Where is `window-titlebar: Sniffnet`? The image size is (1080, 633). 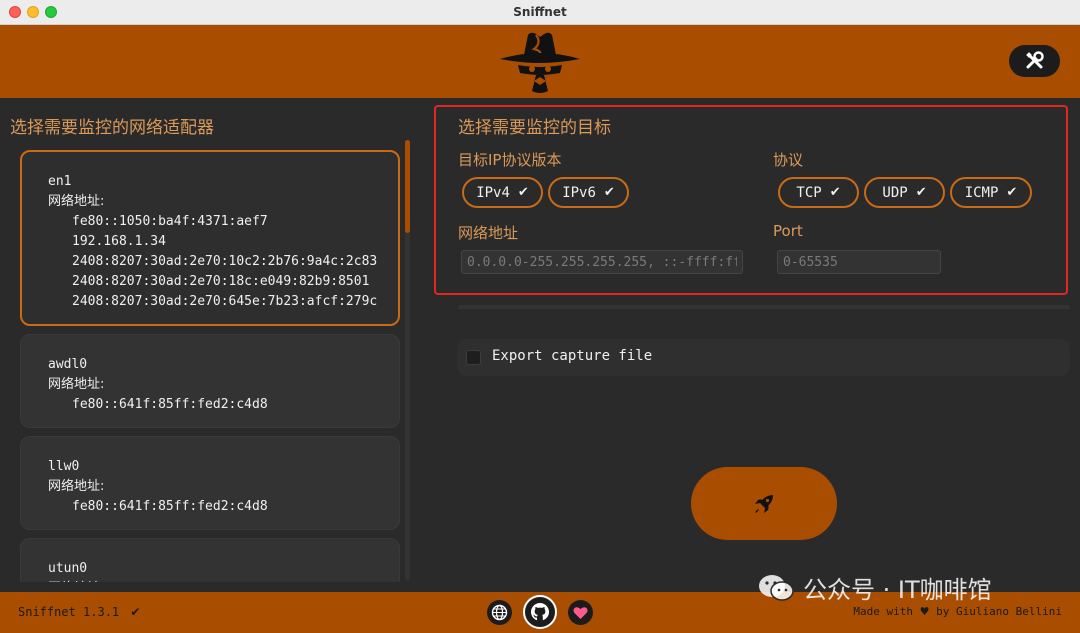
window-titlebar: Sniffnet is located at coordinates (540, 12).